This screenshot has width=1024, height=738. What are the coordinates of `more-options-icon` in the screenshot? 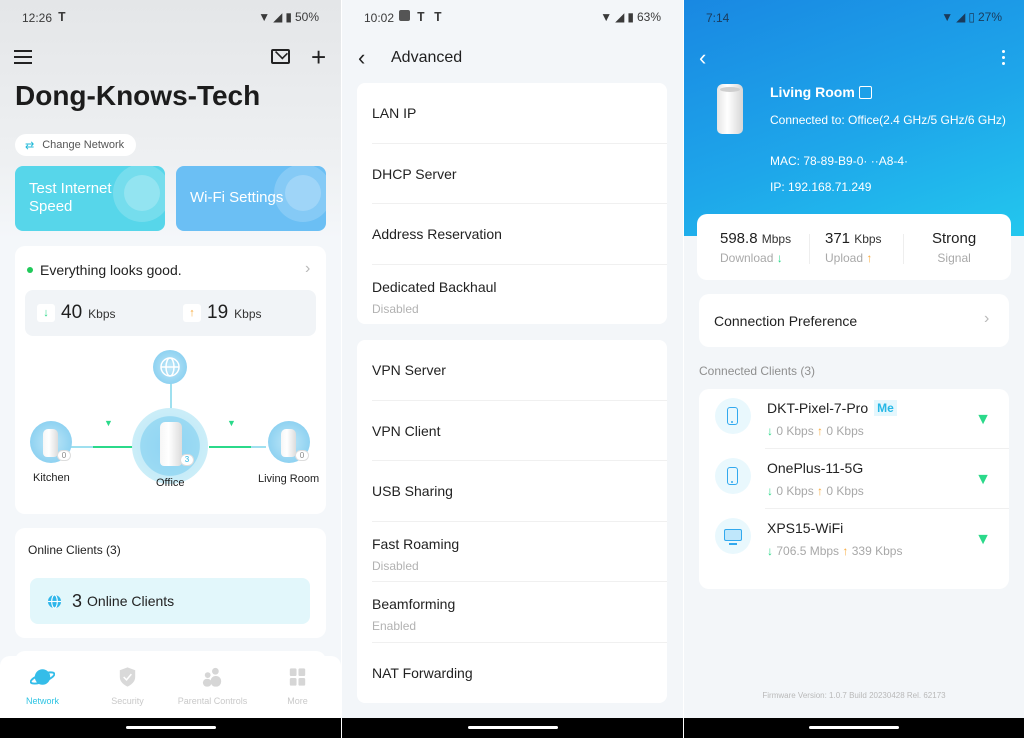 It's located at (1004, 59).